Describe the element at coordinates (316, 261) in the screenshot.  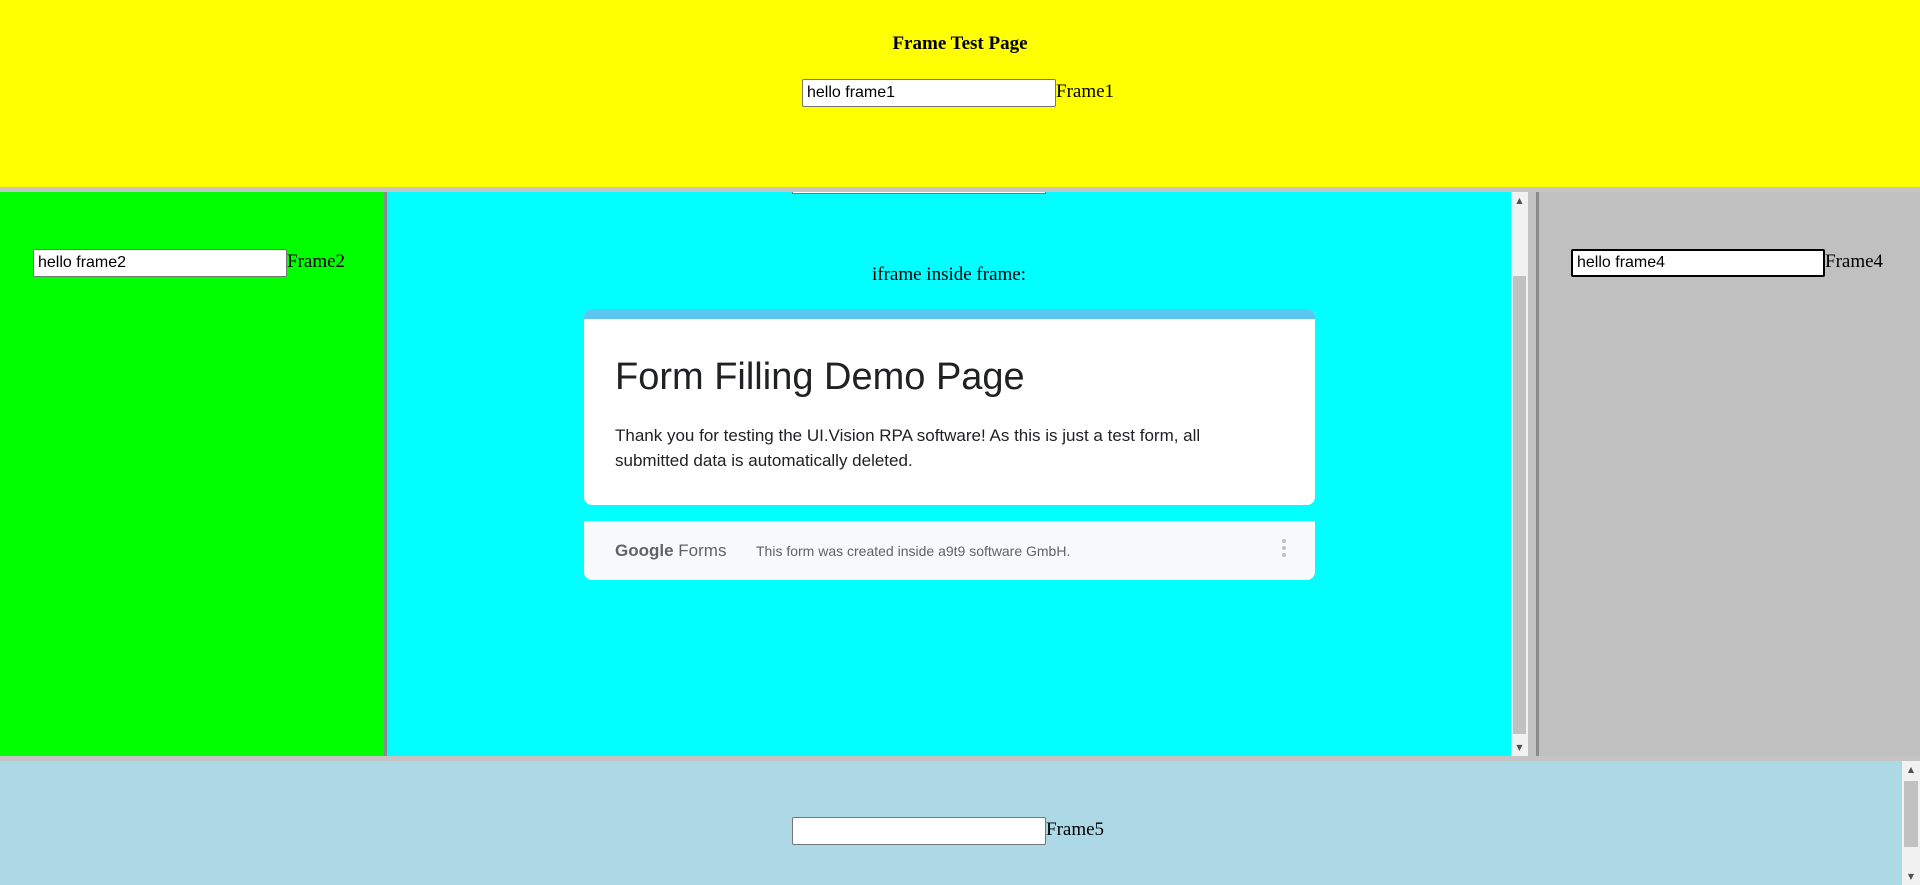
I see `frame2-label: Frame2` at that location.